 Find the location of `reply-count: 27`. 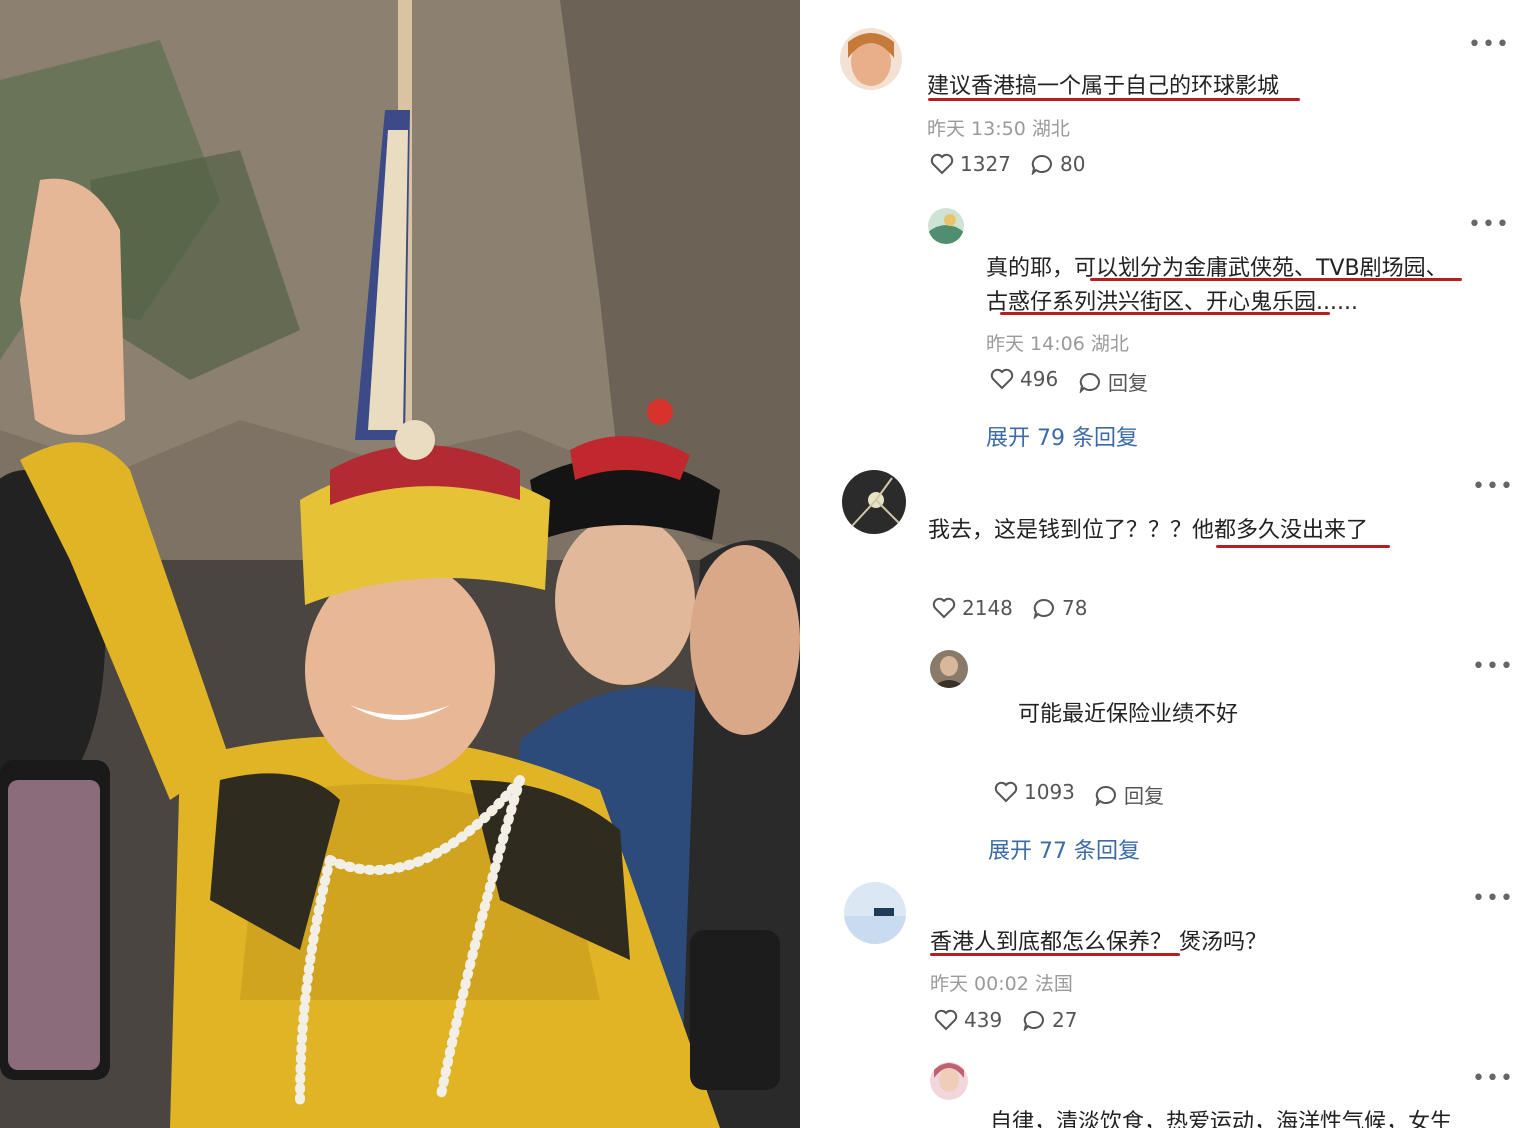

reply-count: 27 is located at coordinates (1065, 1020).